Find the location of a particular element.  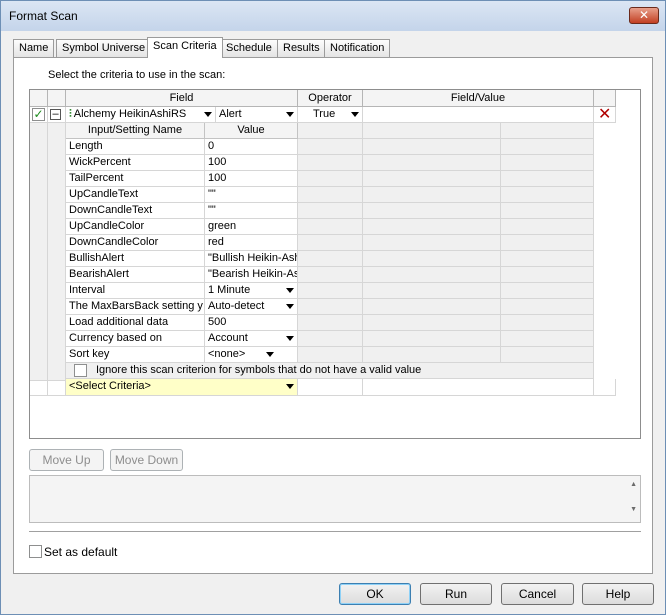

move-down-button: Move Down is located at coordinates (146, 460).